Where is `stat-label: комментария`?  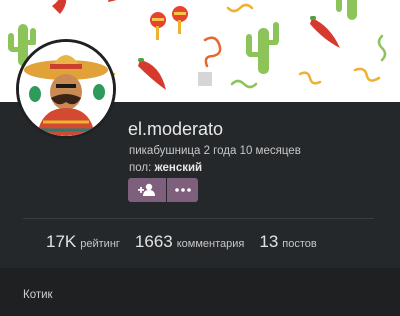 stat-label: комментария is located at coordinates (210, 244).